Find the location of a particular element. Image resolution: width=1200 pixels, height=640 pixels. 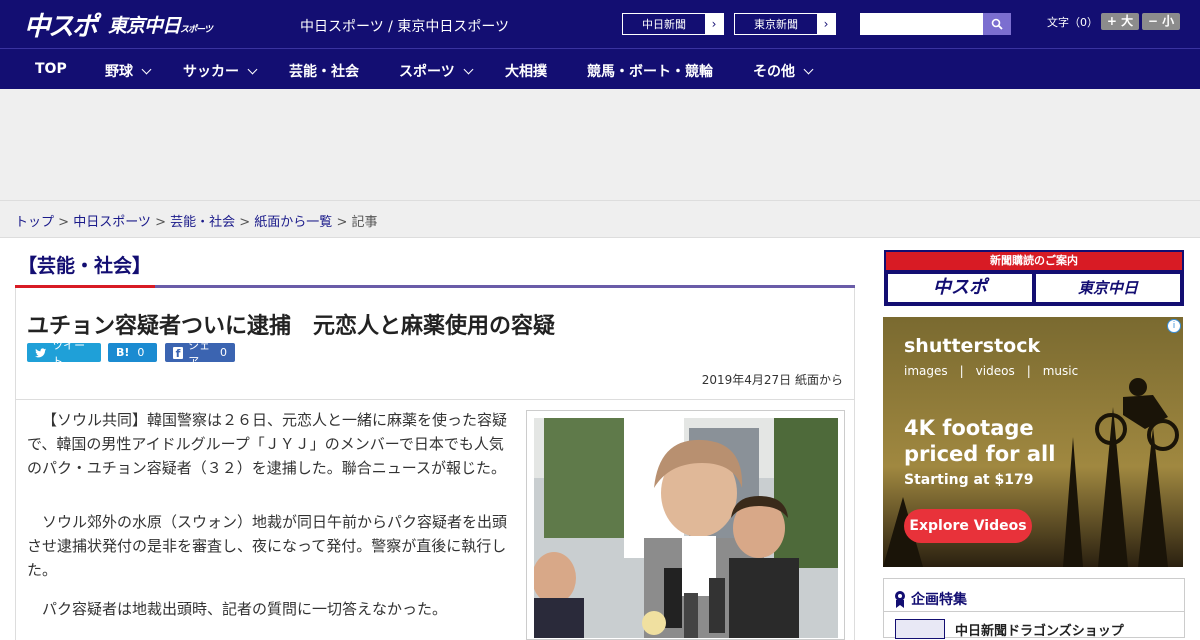

article-date: 2019年4月27日 紙面から is located at coordinates (772, 380).